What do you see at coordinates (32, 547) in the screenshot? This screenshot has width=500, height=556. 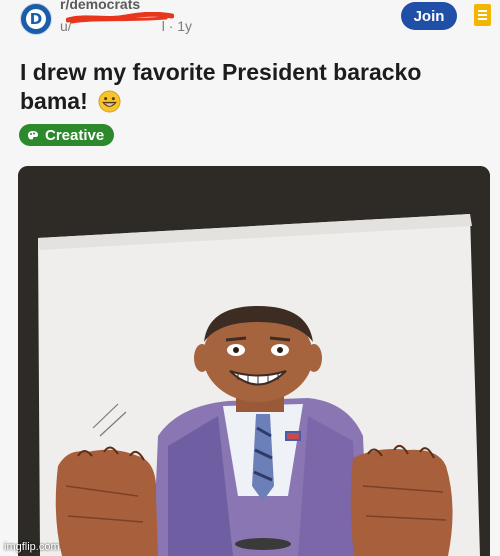 I see `watermark-text: imgflip.com` at bounding box center [32, 547].